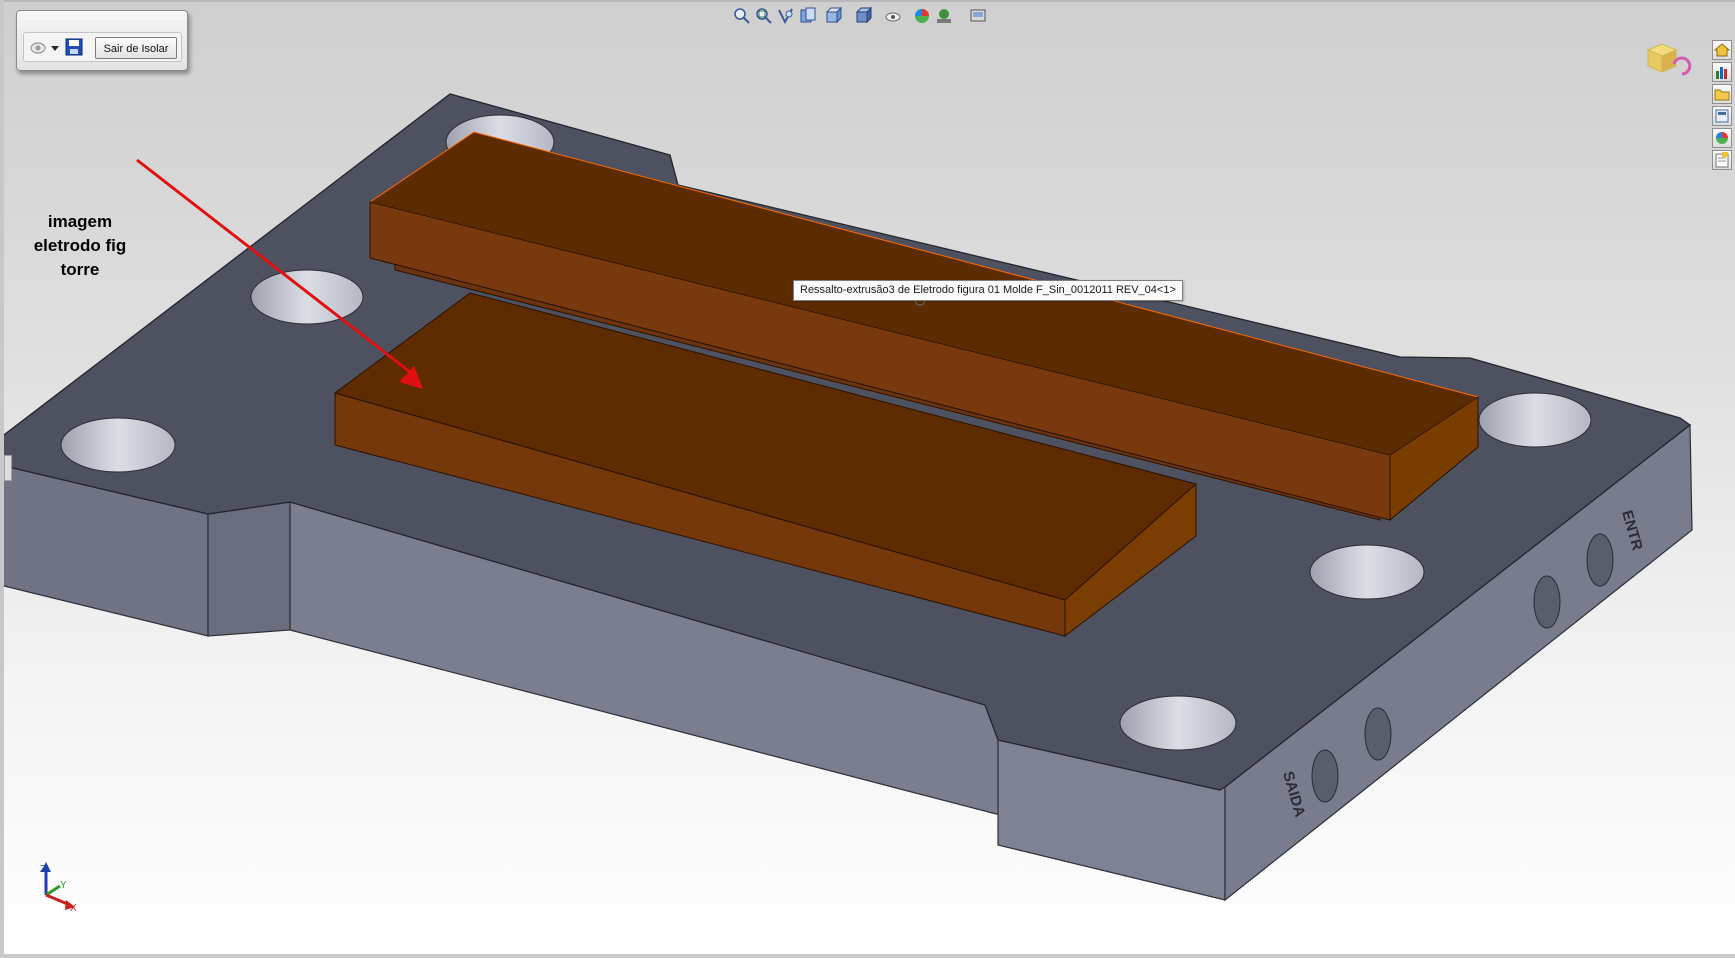  Describe the element at coordinates (742, 16) in the screenshot. I see `zoom-to-fit-icon` at that location.